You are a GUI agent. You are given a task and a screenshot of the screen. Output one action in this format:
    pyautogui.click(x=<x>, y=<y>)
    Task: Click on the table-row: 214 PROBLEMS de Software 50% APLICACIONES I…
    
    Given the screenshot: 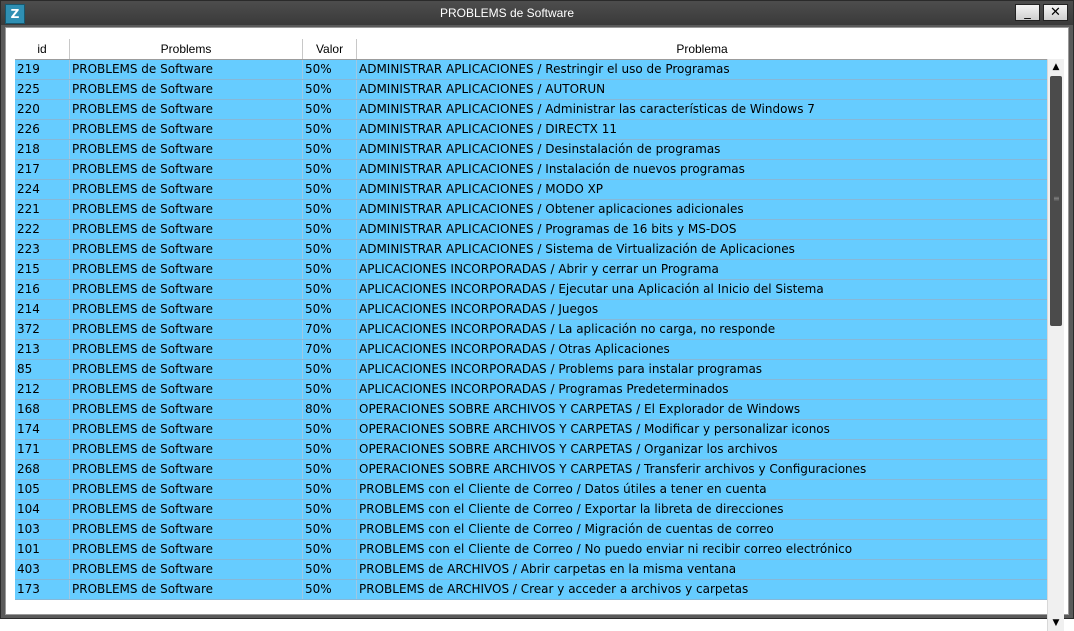 What is the action you would take?
    pyautogui.click(x=531, y=310)
    